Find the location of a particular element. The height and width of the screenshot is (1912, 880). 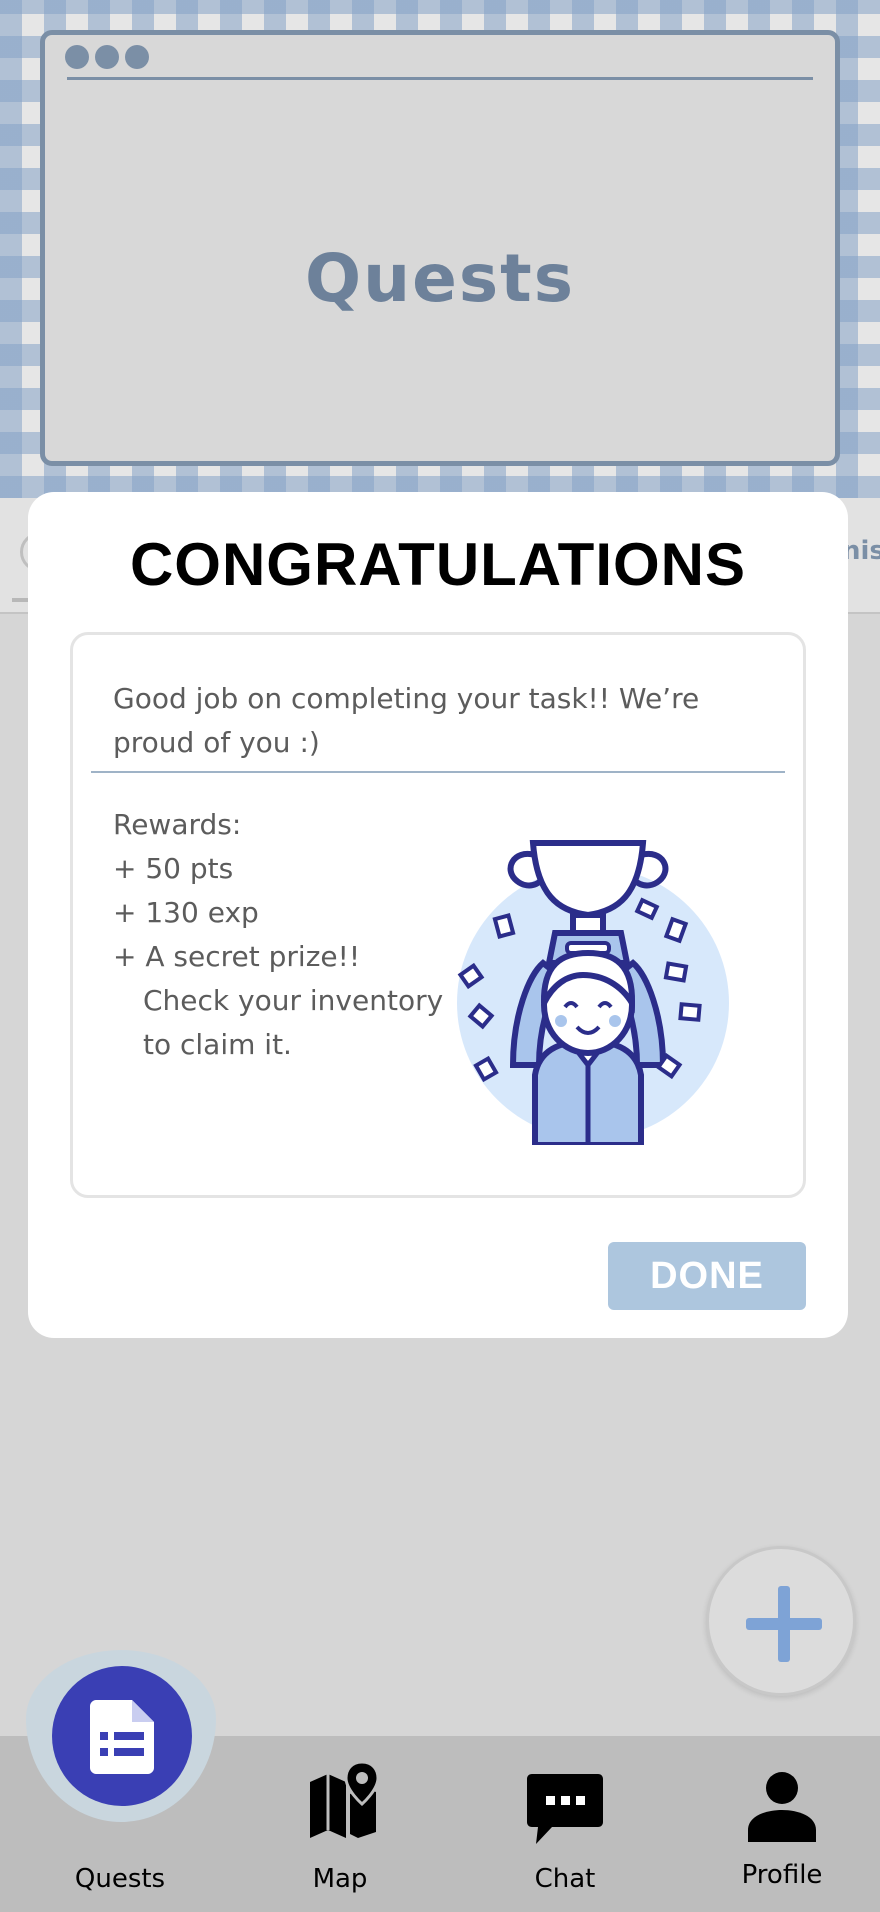

nav-item-map: Map is located at coordinates (340, 1824).